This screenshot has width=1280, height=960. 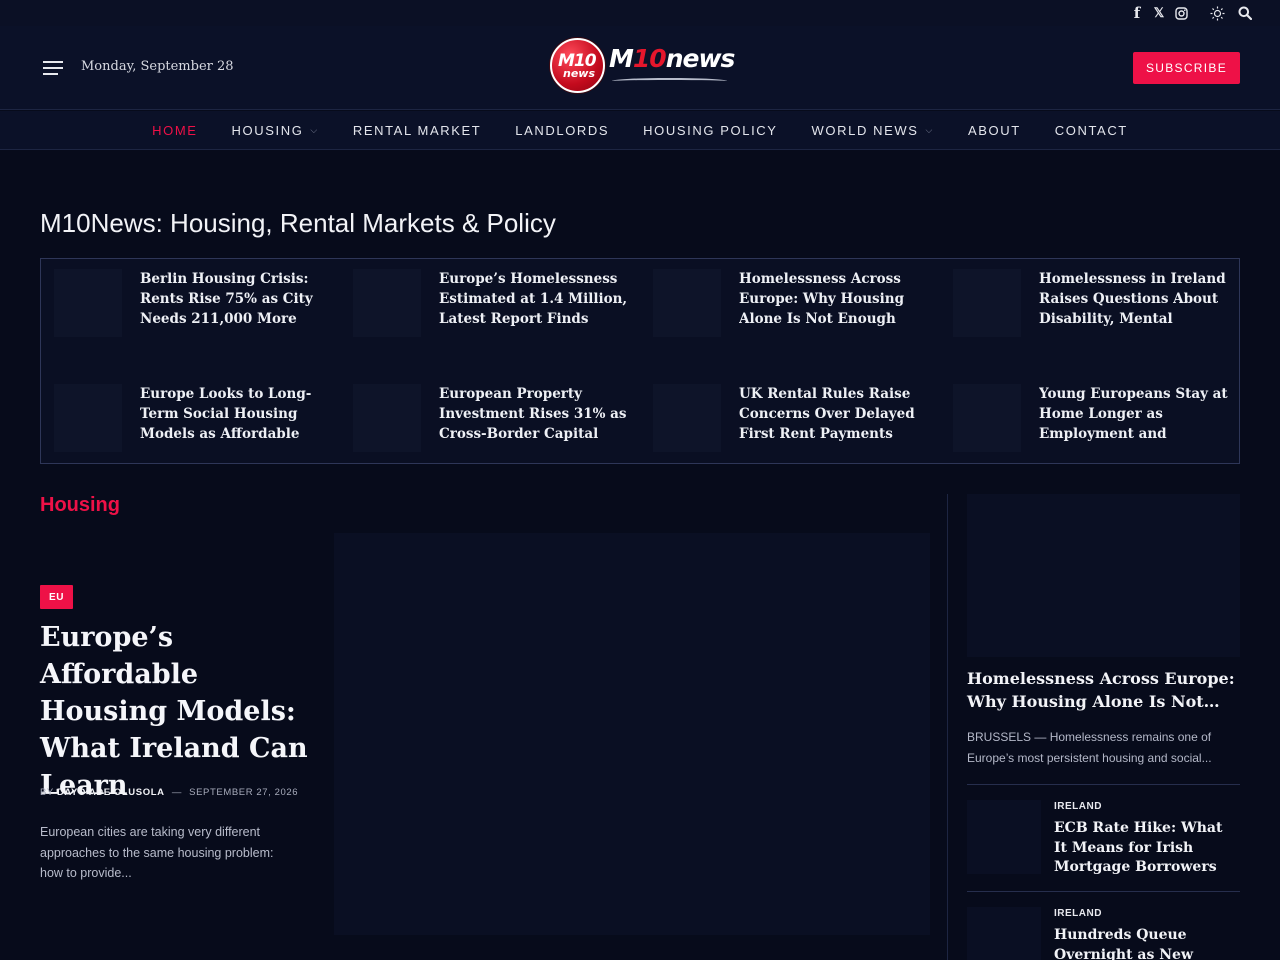 What do you see at coordinates (53, 68) in the screenshot?
I see `menu-icon` at bounding box center [53, 68].